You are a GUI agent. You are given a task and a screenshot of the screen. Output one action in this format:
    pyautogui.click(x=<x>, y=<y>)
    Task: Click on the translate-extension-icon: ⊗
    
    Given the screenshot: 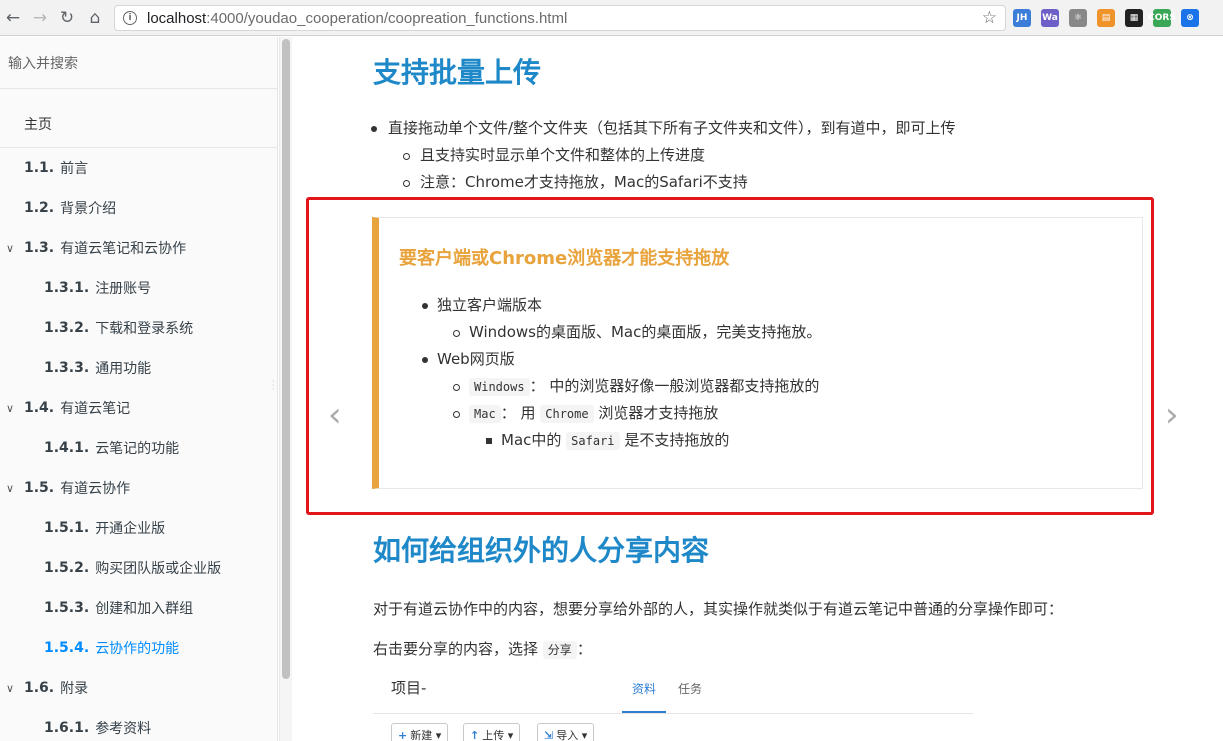 What is the action you would take?
    pyautogui.click(x=1190, y=18)
    